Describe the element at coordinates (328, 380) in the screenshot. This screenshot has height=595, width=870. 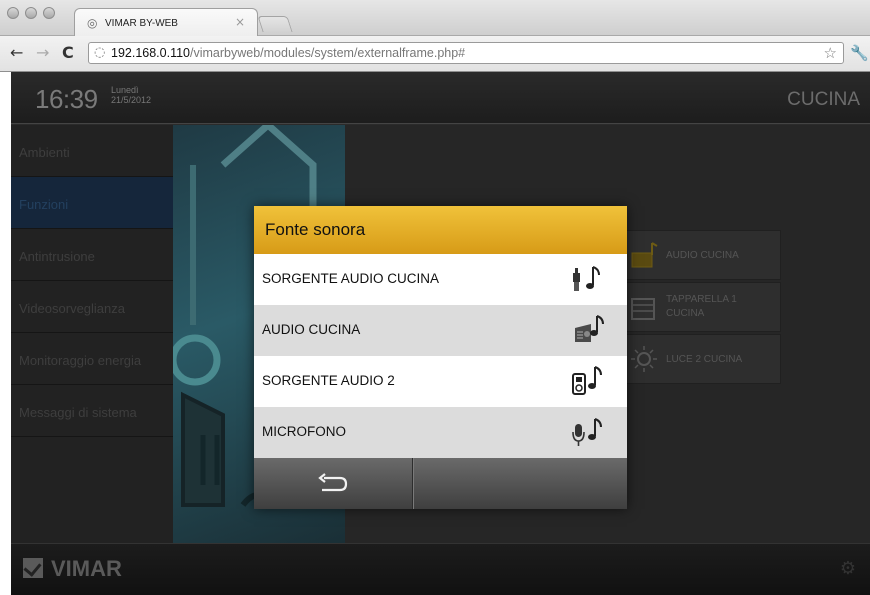
I see `list-item-label: SORGENTE AUDIO 2` at that location.